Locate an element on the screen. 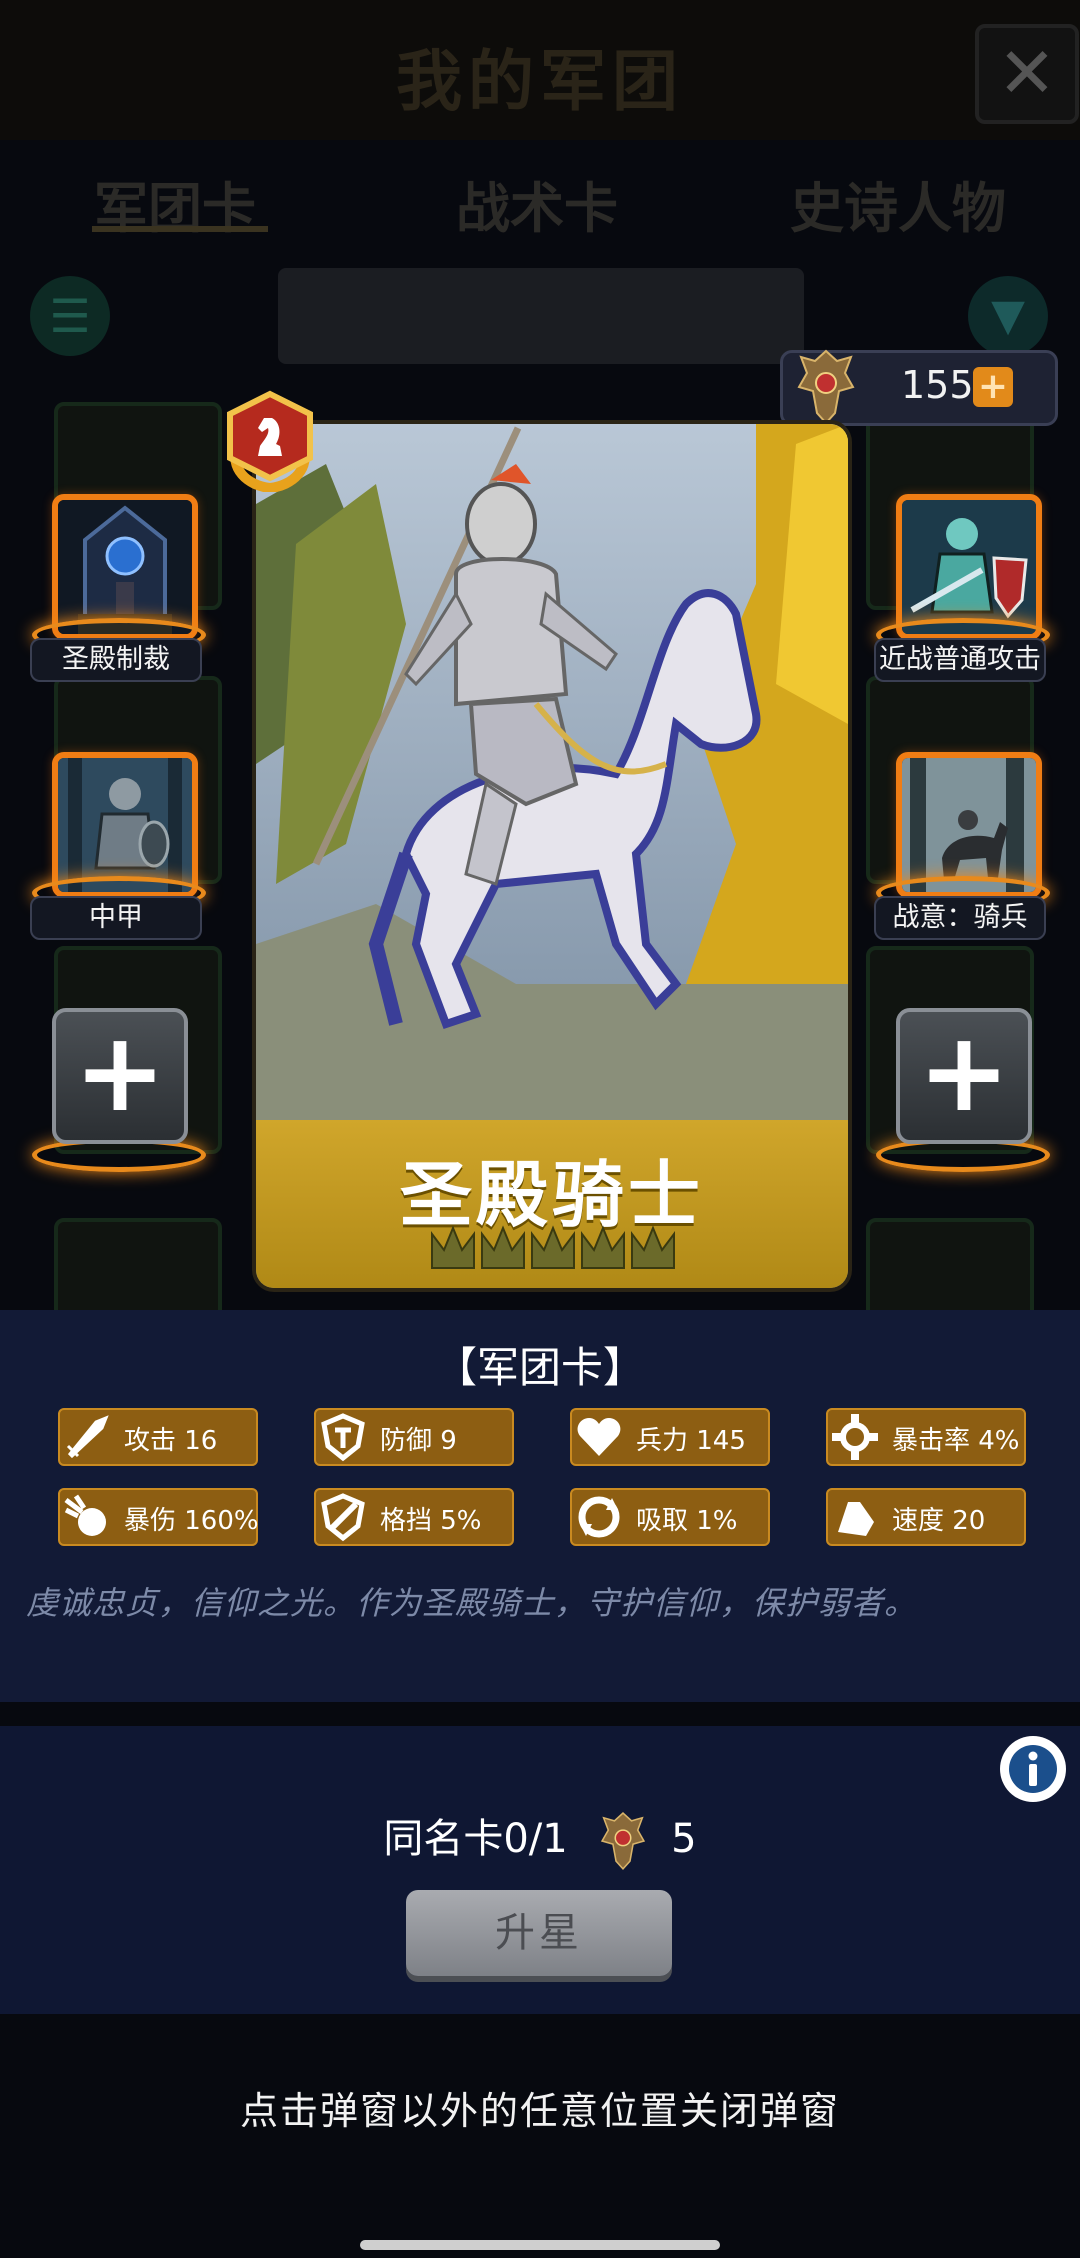 This screenshot has width=1080, height=2258. block-icon is located at coordinates (343, 1517).